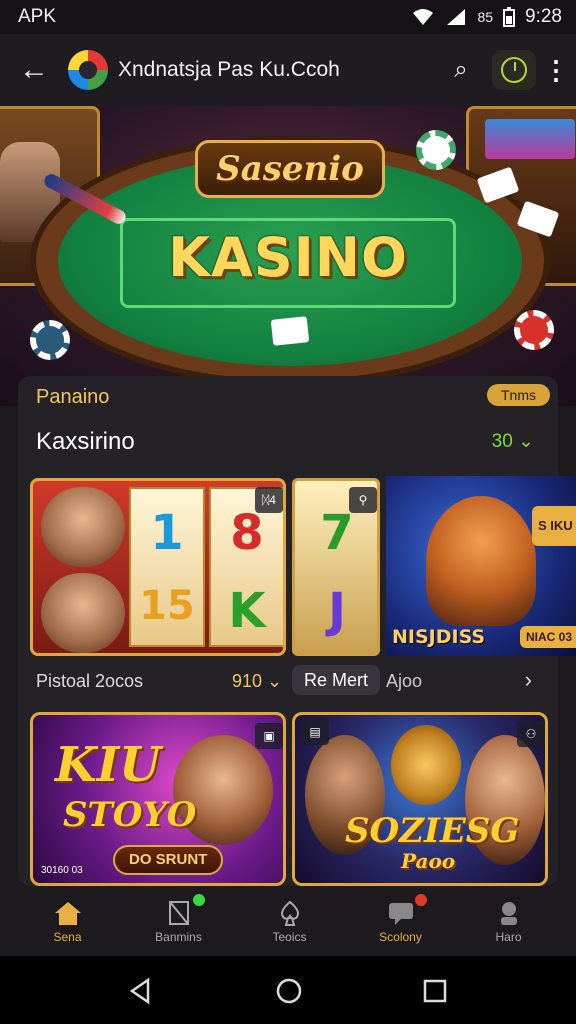 Image resolution: width=576 pixels, height=1024 pixels. Describe the element at coordinates (508, 913) in the screenshot. I see `profile-icon` at that location.